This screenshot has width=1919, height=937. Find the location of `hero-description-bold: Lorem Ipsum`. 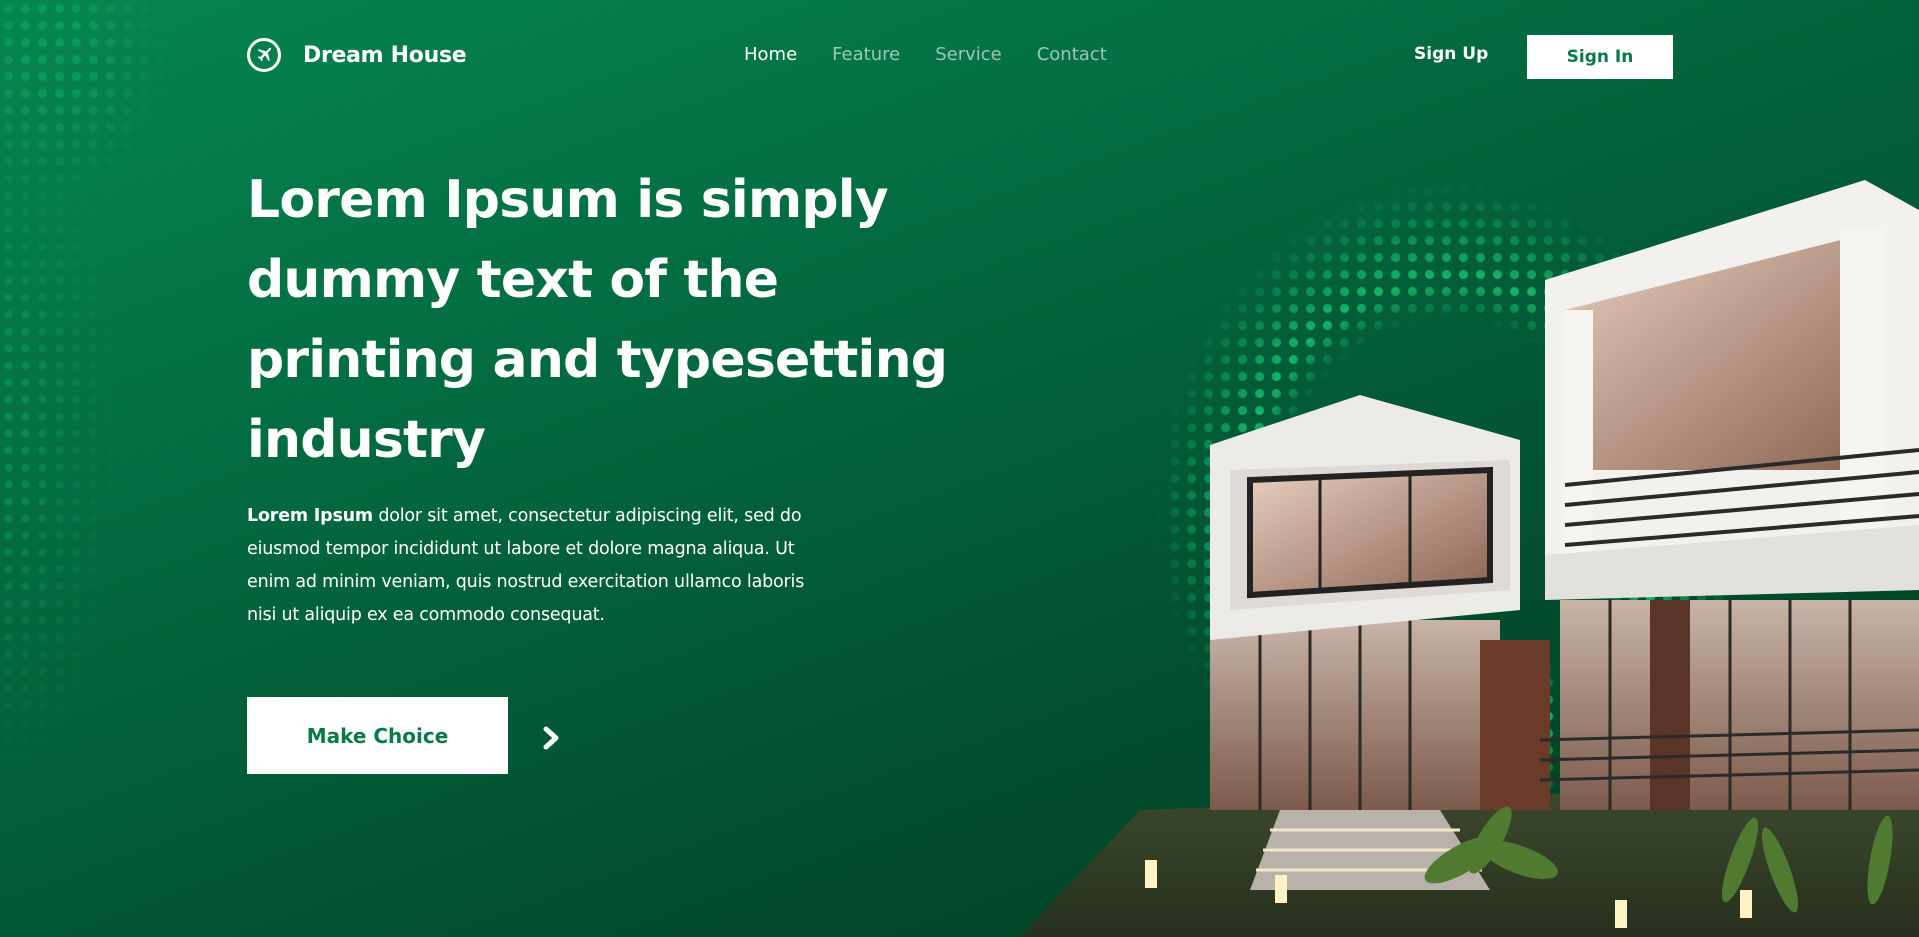

hero-description-bold: Lorem Ipsum is located at coordinates (310, 516).